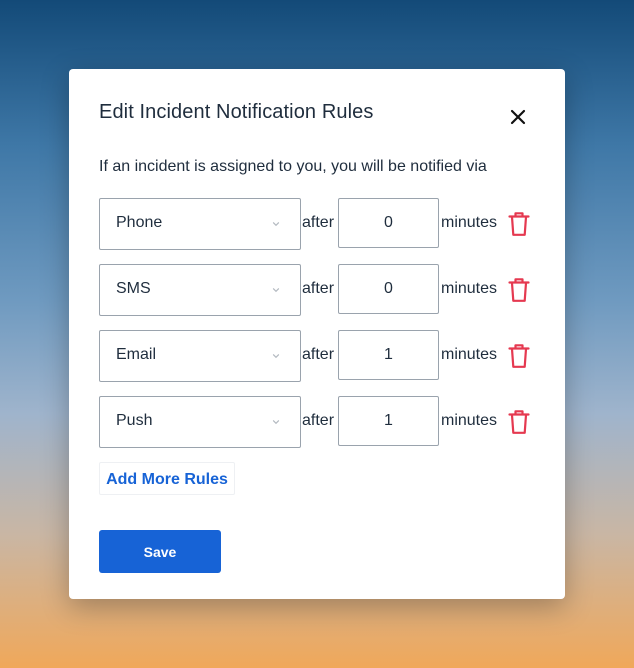 This screenshot has height=668, width=634. What do you see at coordinates (200, 224) in the screenshot?
I see `channel-select: Phone` at bounding box center [200, 224].